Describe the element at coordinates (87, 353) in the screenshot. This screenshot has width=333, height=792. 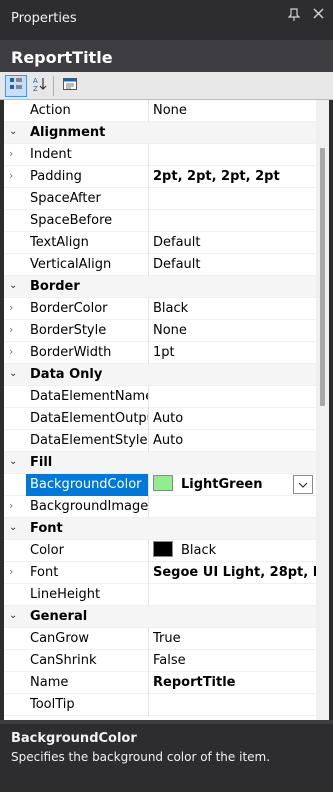
I see `property-name: BorderWidth` at that location.